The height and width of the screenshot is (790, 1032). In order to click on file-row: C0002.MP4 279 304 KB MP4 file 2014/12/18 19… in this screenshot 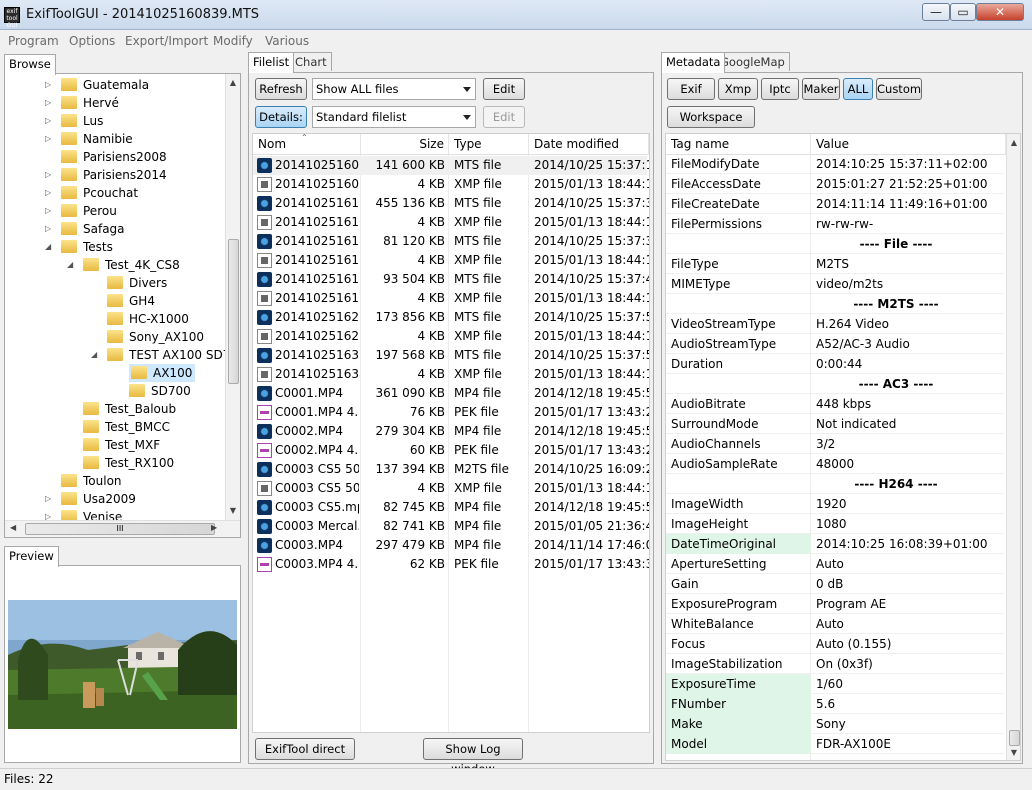, I will do `click(451, 431)`.